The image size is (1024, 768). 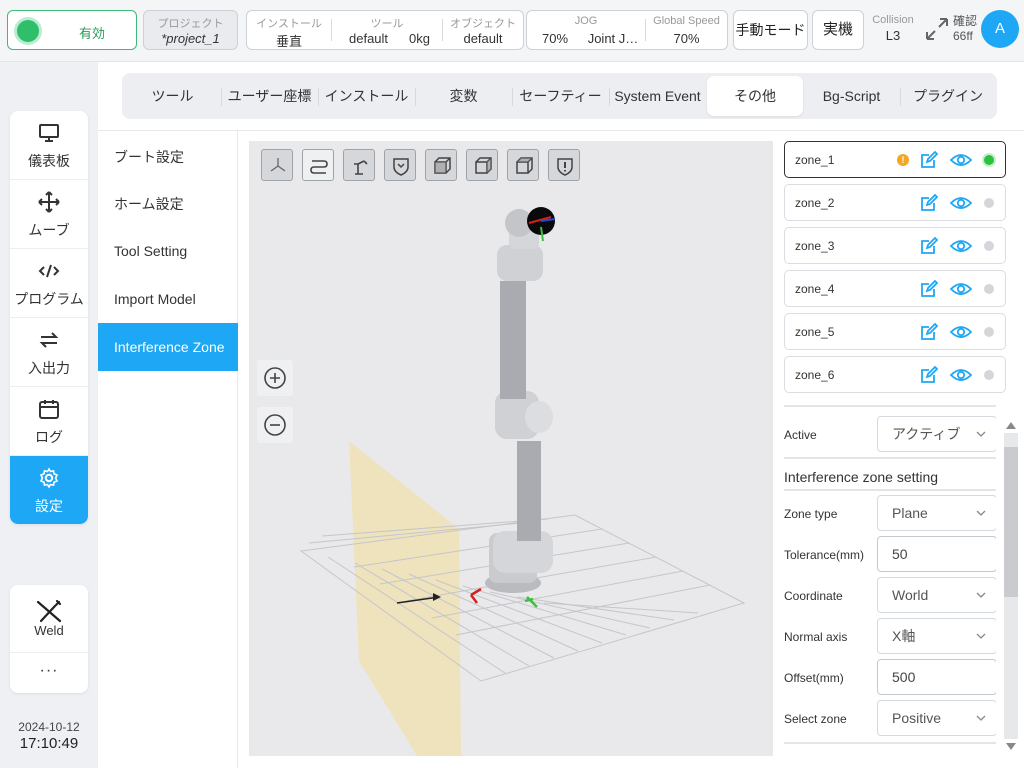 I want to click on tab-safety: セーフティー, so click(x=560, y=96).